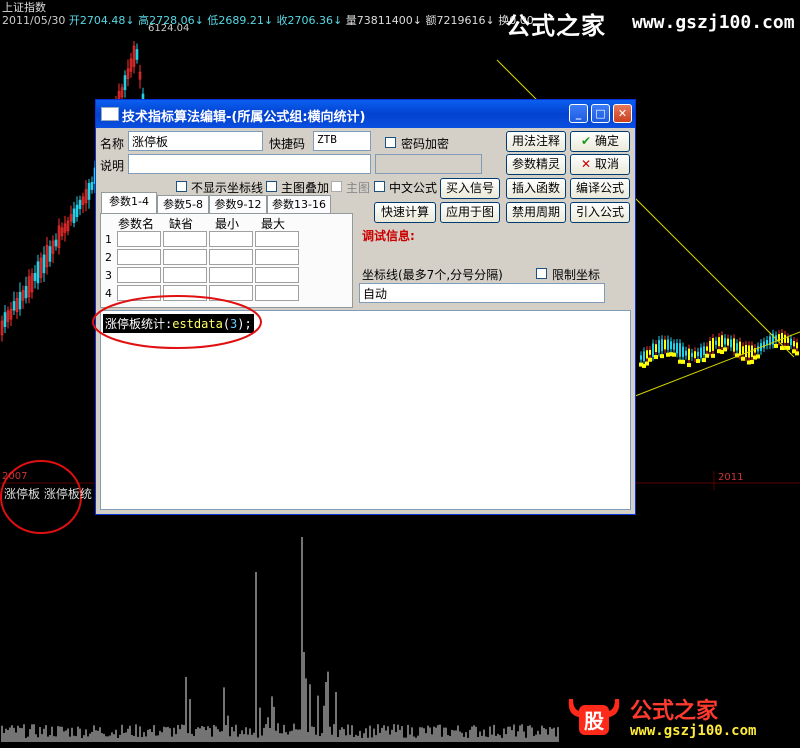 Image resolution: width=800 pixels, height=748 pixels. Describe the element at coordinates (470, 188) in the screenshot. I see `buy-signal-button: 买入信号` at that location.